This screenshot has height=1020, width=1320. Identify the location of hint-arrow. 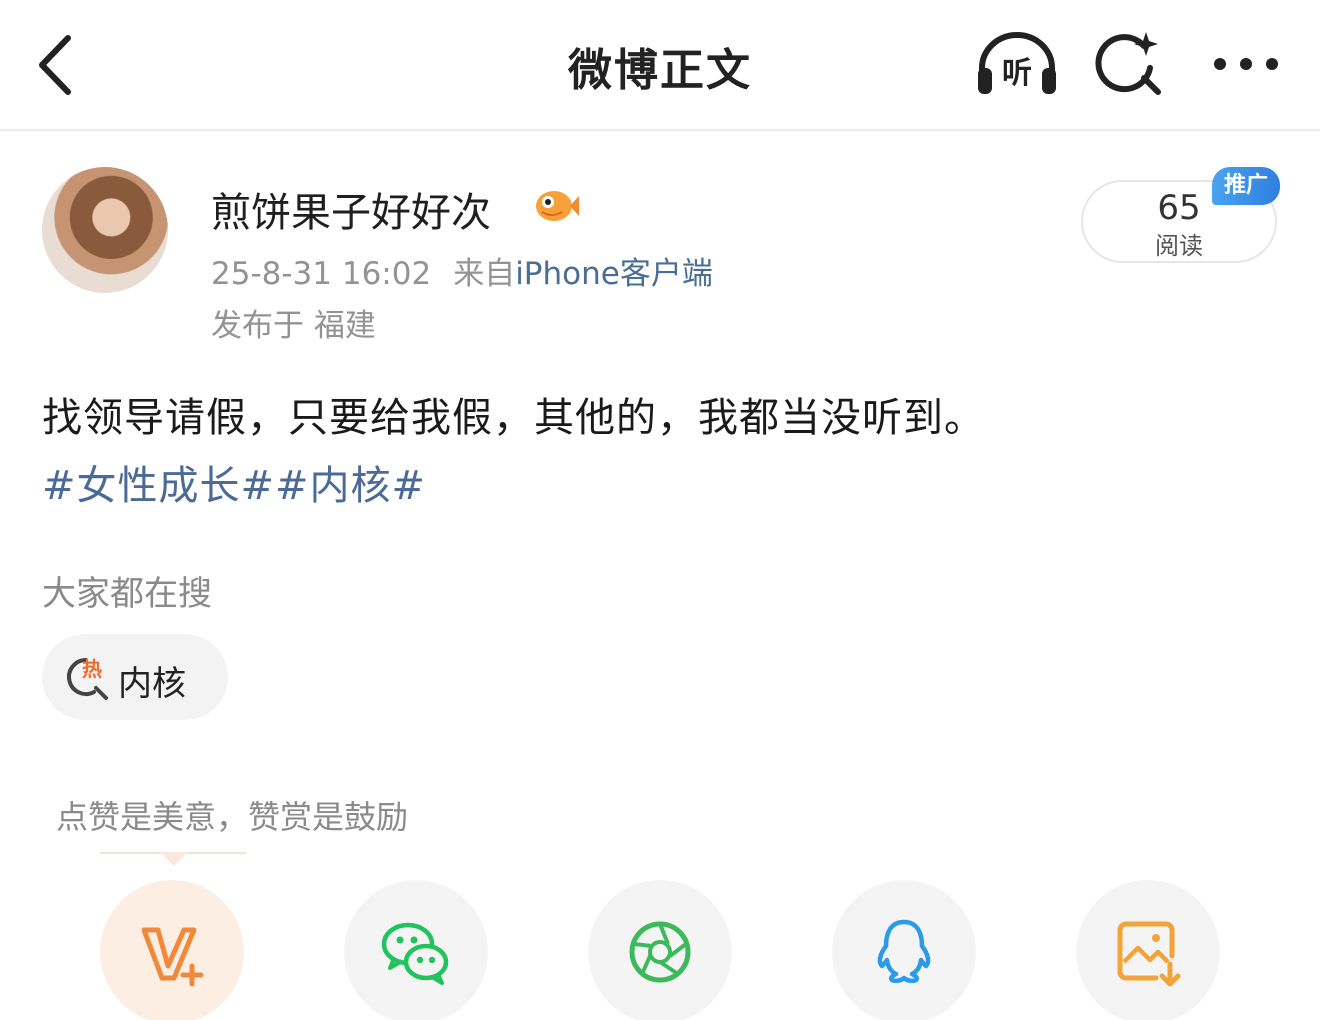
(174, 859).